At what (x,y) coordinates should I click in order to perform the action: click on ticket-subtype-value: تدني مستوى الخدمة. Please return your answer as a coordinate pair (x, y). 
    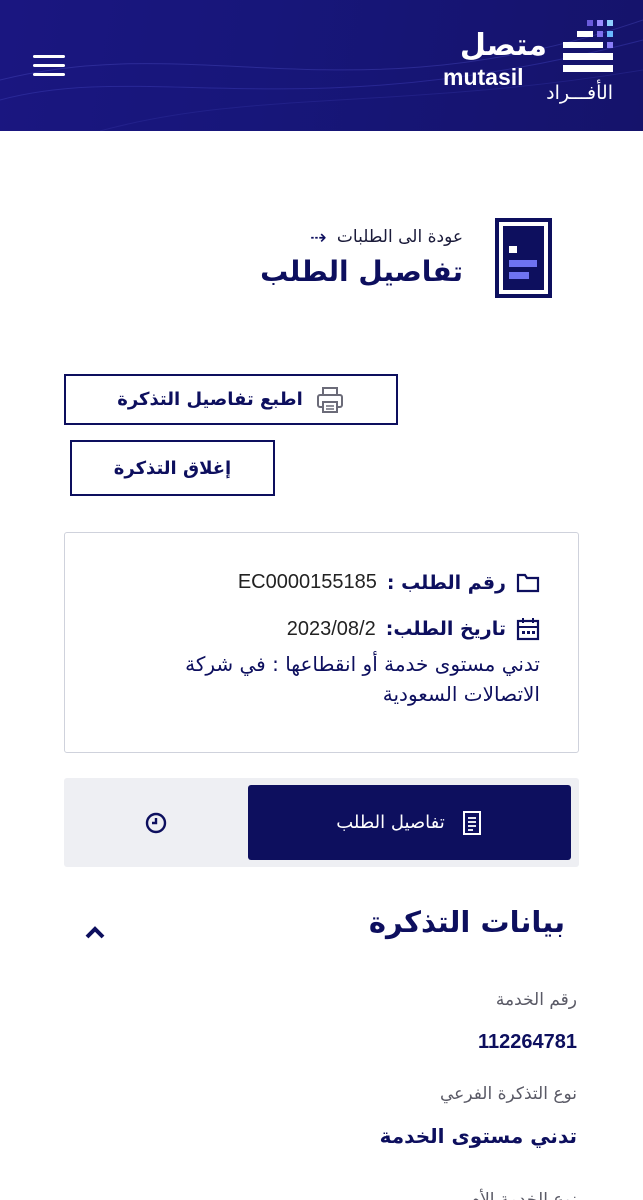
    Looking at the image, I should click on (478, 1136).